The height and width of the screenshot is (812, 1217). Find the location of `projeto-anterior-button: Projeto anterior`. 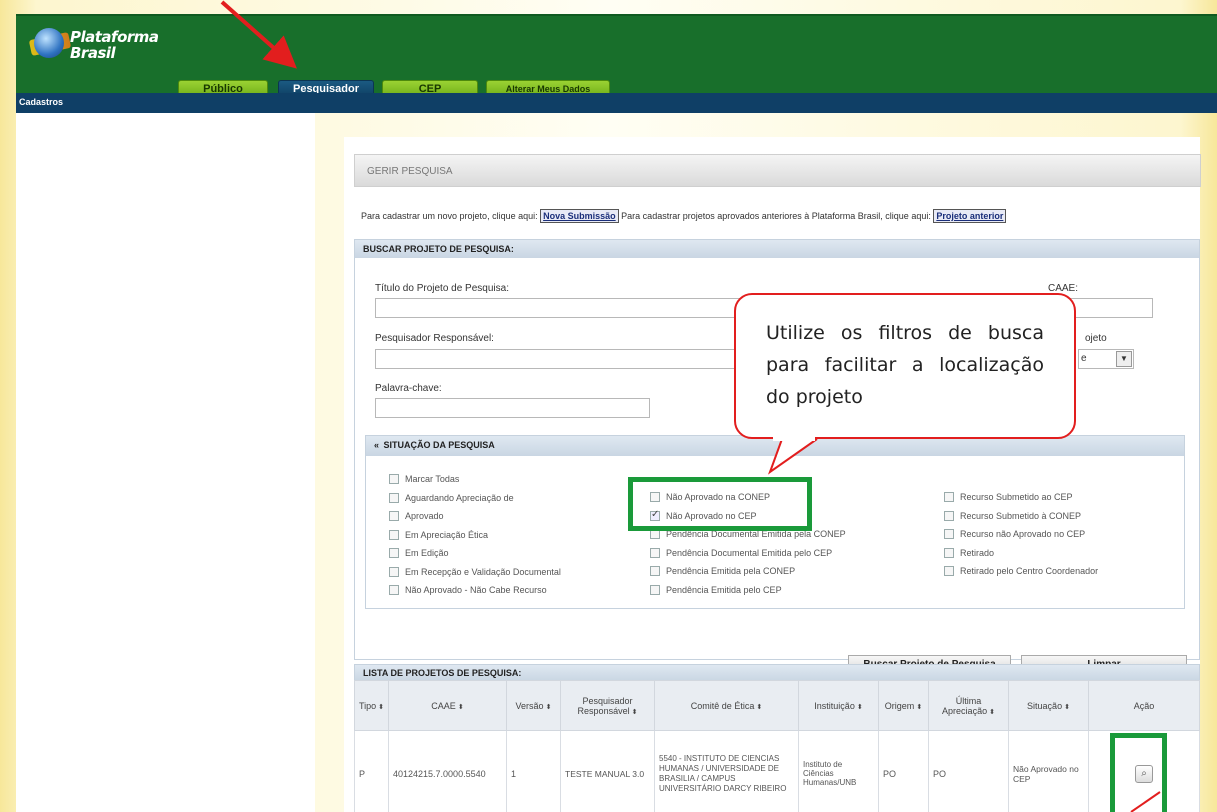

projeto-anterior-button: Projeto anterior is located at coordinates (970, 216).